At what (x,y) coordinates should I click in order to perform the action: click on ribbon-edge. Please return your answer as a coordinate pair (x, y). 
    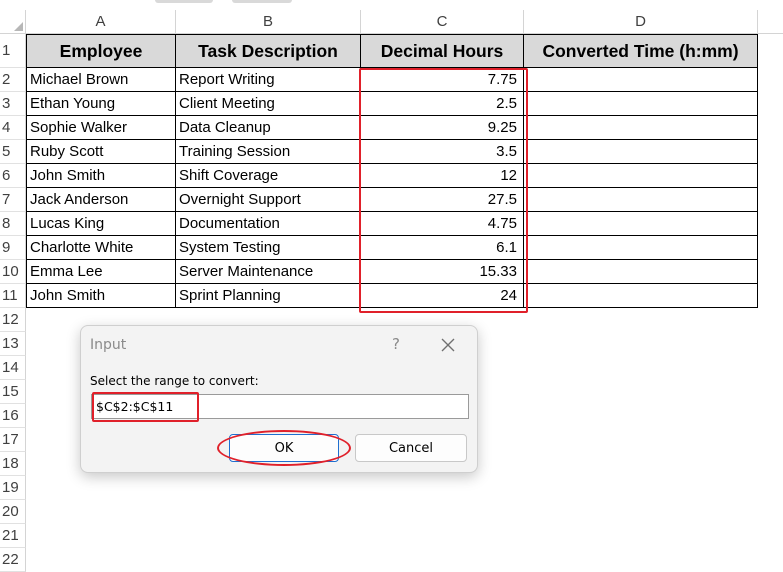
    Looking at the image, I should click on (391, 5).